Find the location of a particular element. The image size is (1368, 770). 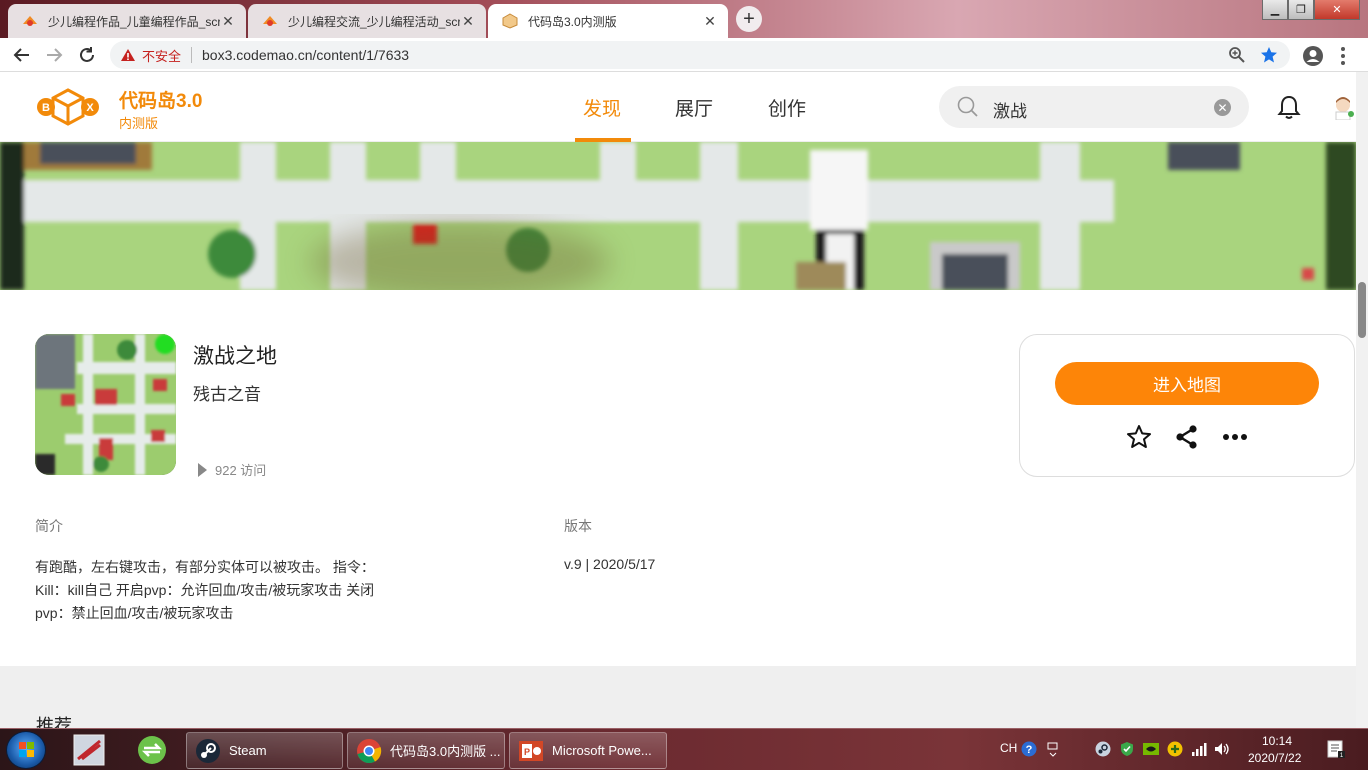

help-icon: ? is located at coordinates (1029, 749).